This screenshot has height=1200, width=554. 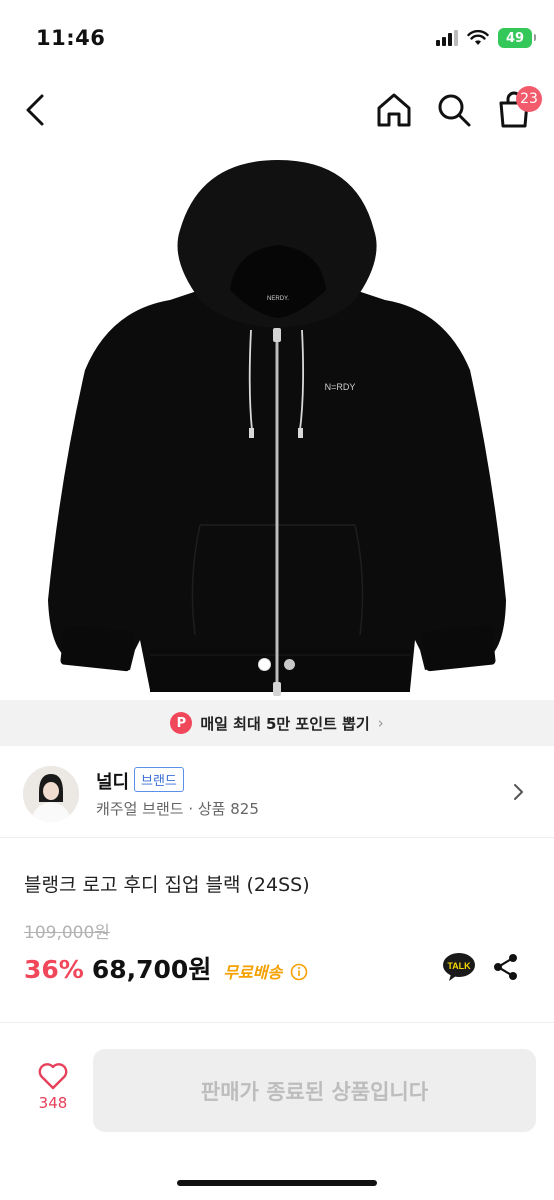 I want to click on cart-count-badge: 23, so click(x=529, y=99).